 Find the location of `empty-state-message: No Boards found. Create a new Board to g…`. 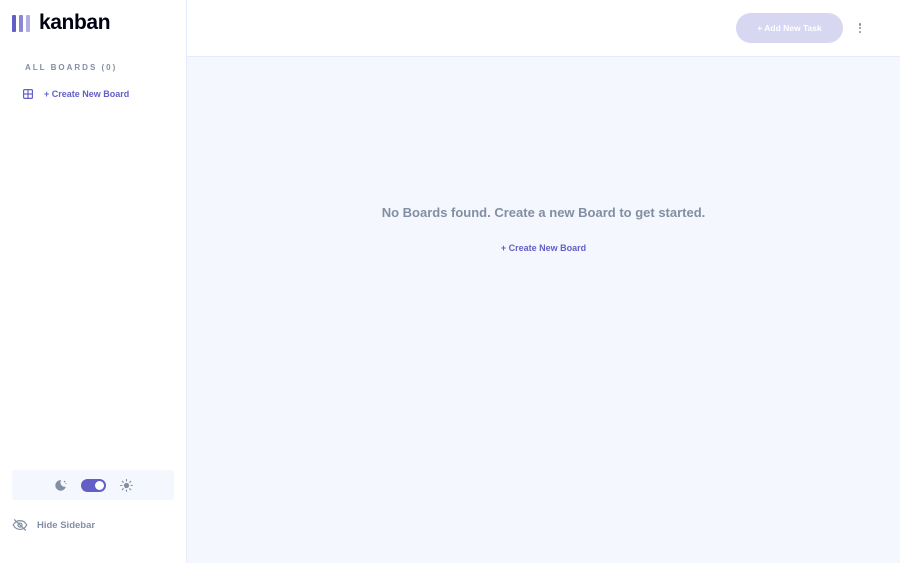

empty-state-message: No Boards found. Create a new Board to g… is located at coordinates (543, 212).